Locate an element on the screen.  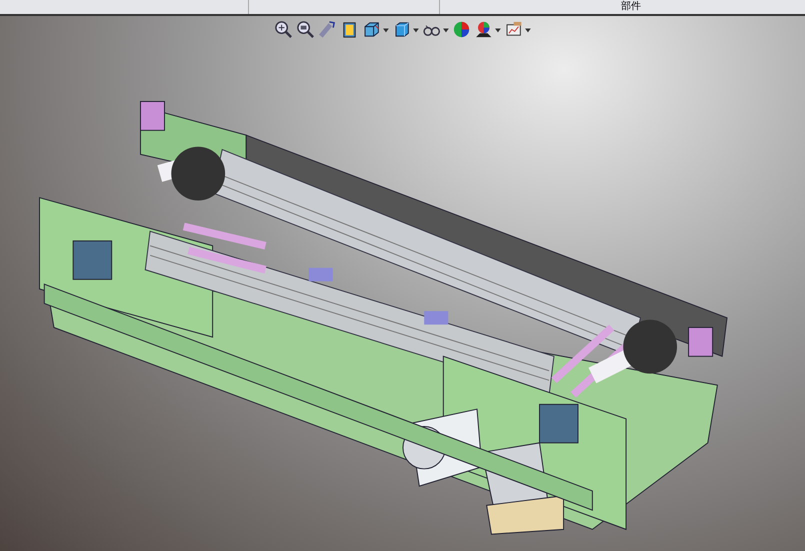
zoom-area-icon is located at coordinates (305, 29).